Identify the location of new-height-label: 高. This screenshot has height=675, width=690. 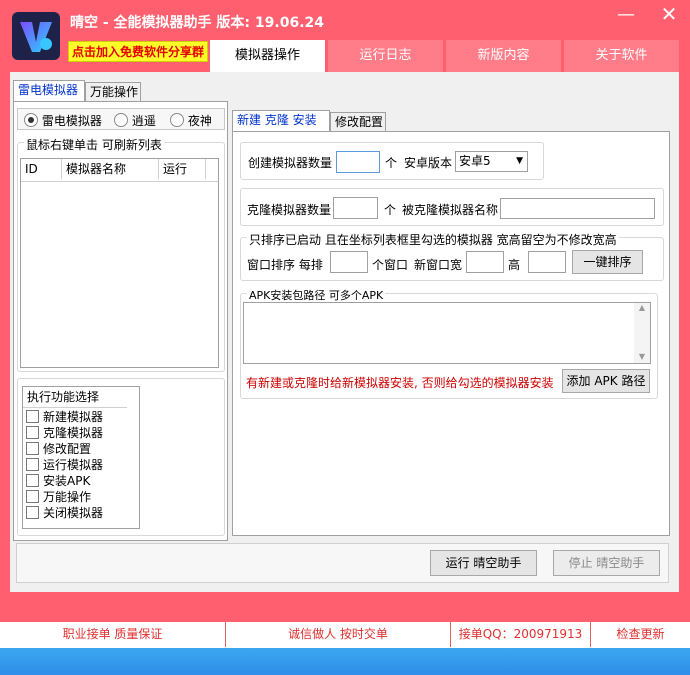
(514, 265).